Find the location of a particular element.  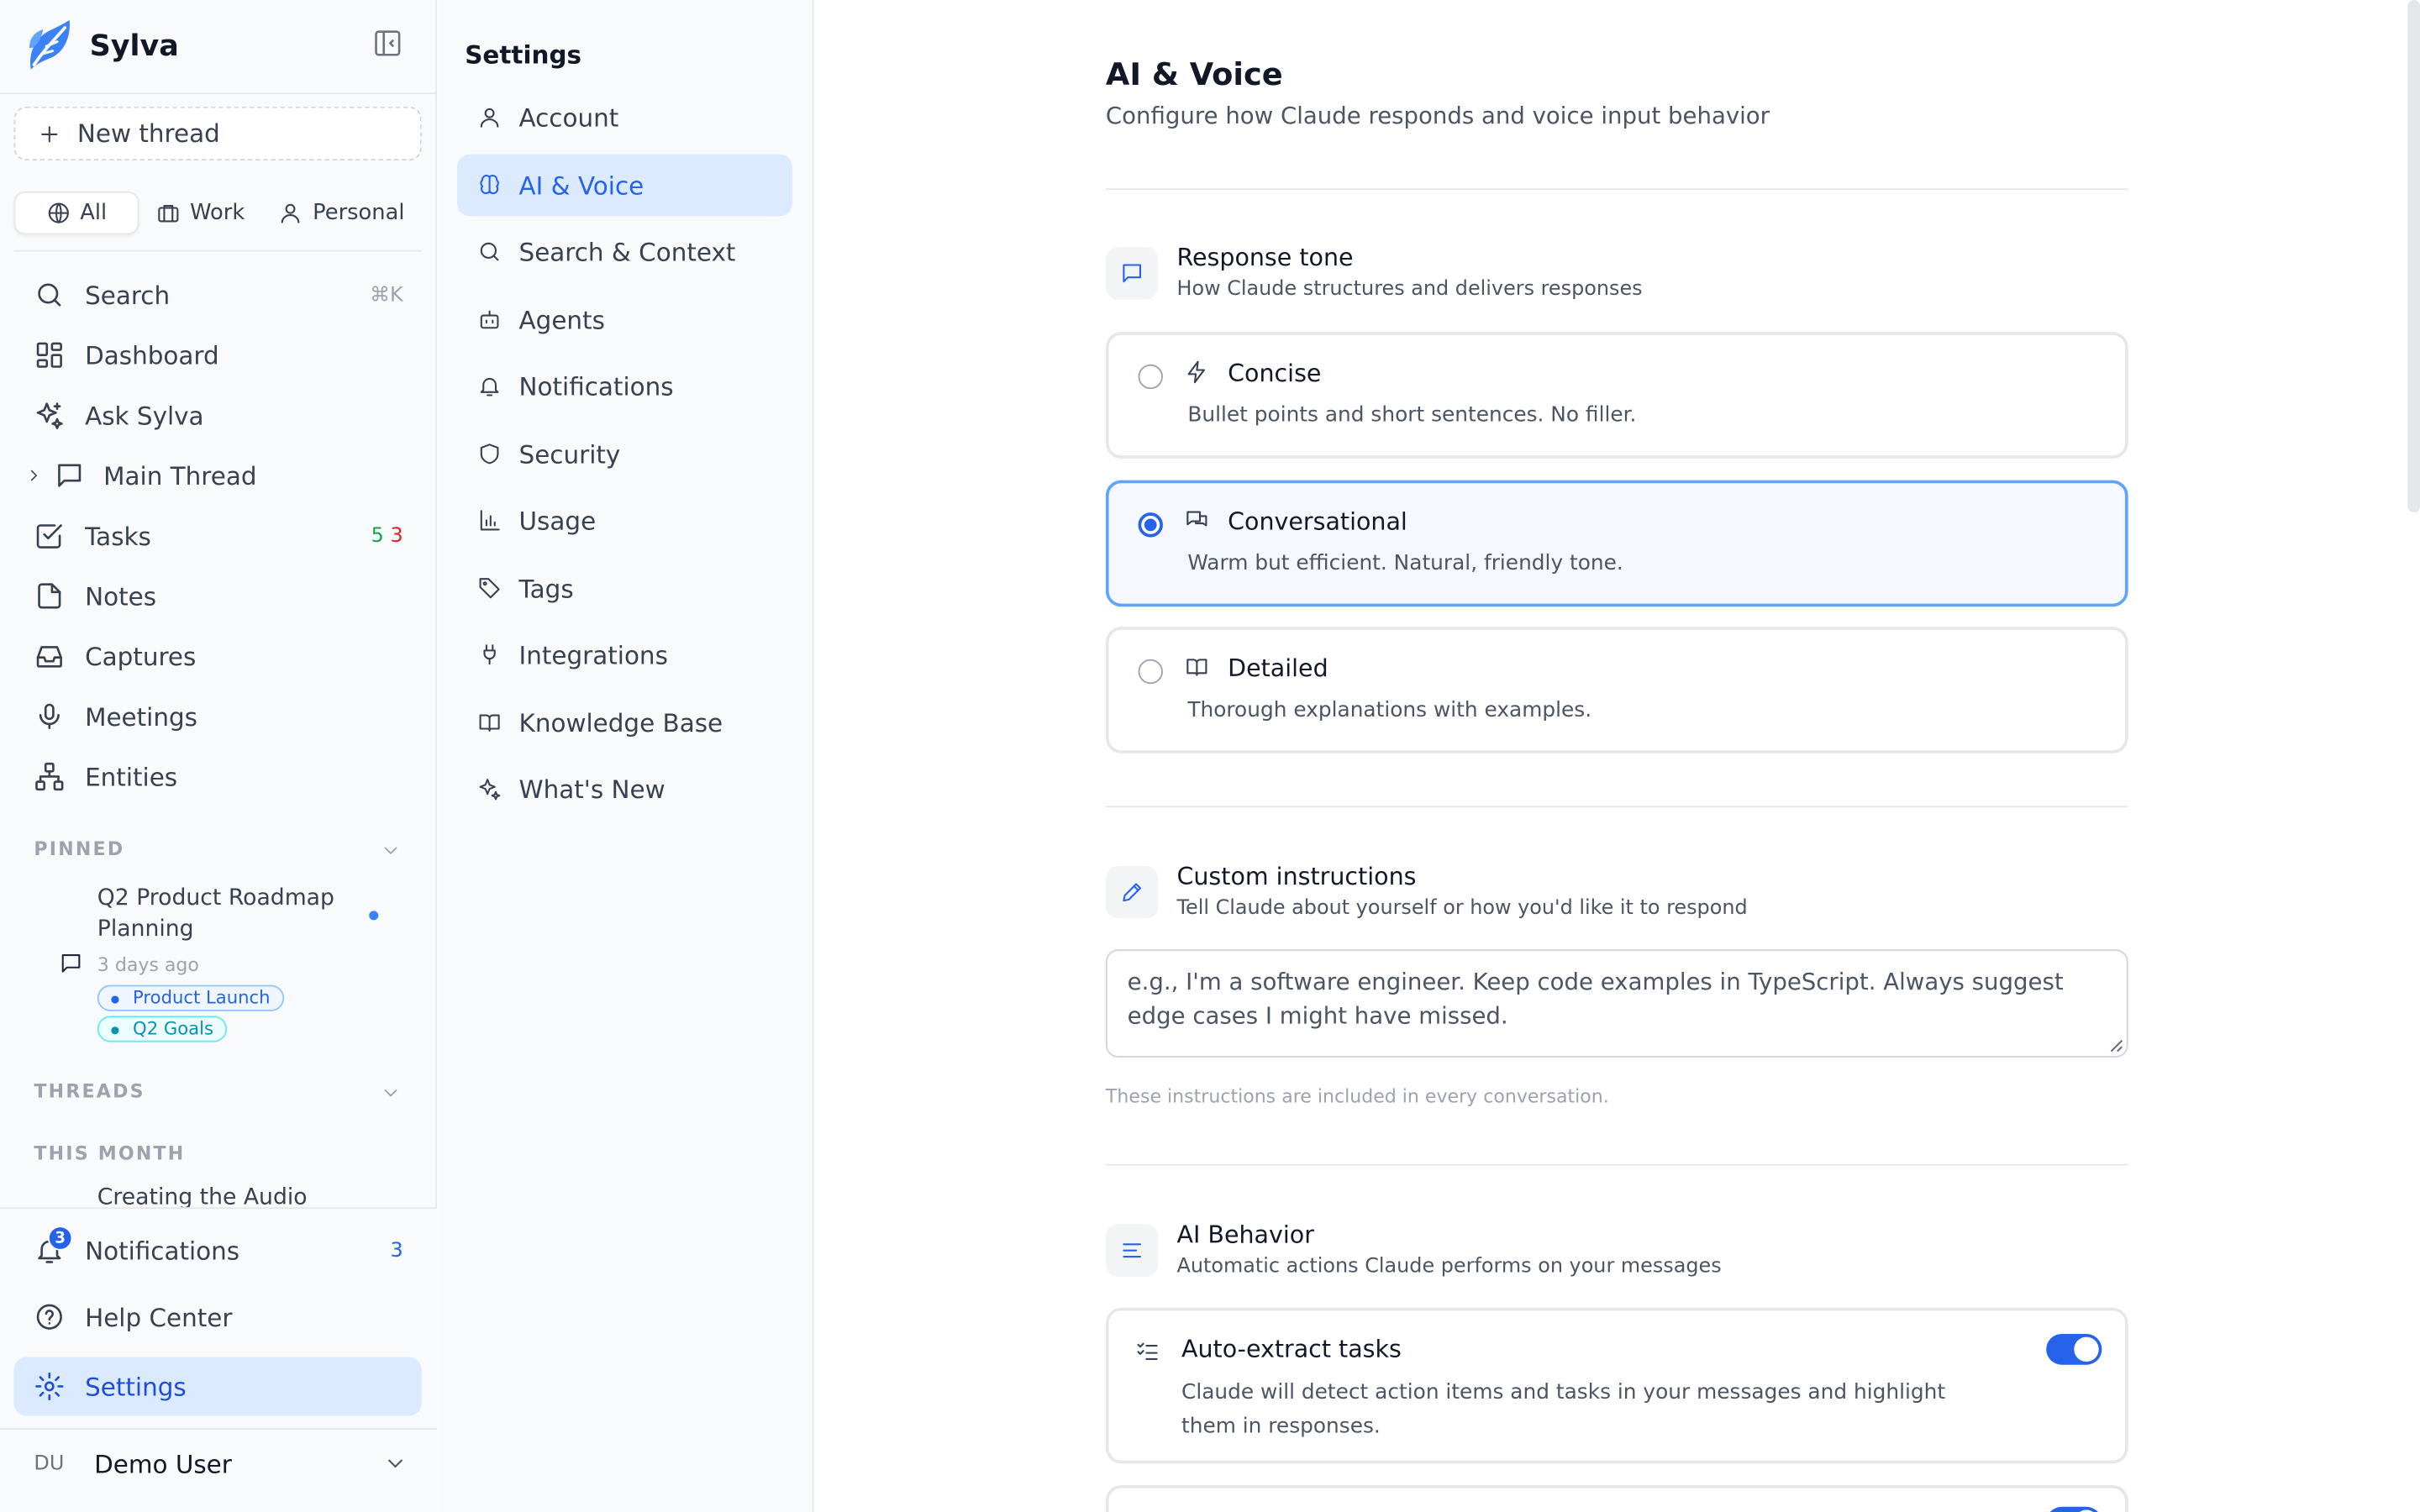

settings-item-label: Tags is located at coordinates (546, 588).